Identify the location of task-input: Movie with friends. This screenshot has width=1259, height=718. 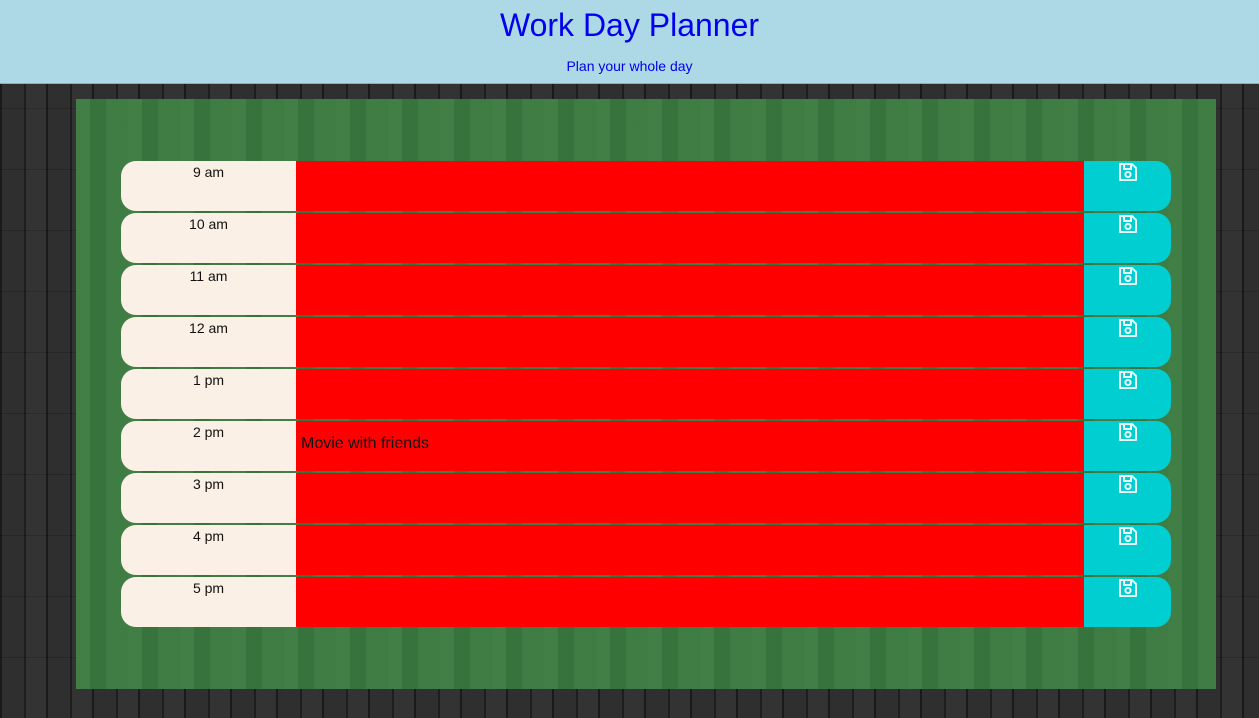
(690, 446).